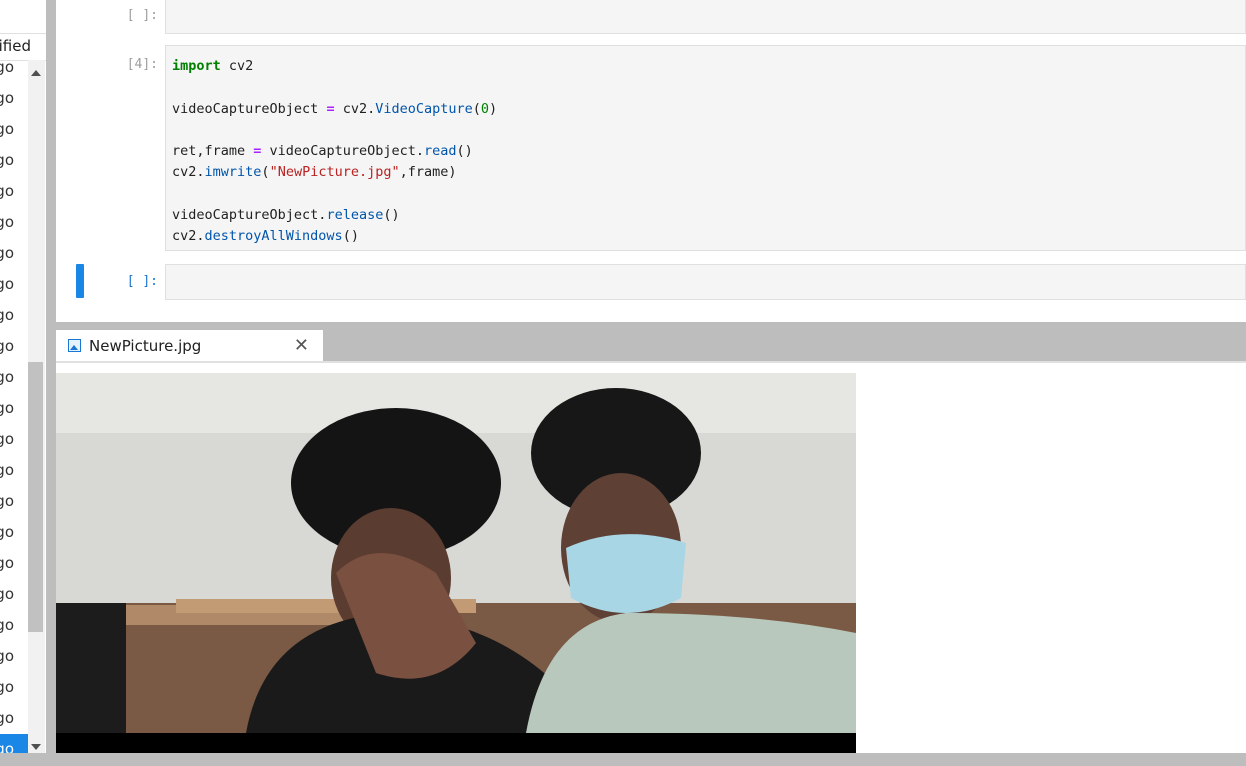 The image size is (1246, 766). I want to click on close-icon: ✕, so click(301, 345).